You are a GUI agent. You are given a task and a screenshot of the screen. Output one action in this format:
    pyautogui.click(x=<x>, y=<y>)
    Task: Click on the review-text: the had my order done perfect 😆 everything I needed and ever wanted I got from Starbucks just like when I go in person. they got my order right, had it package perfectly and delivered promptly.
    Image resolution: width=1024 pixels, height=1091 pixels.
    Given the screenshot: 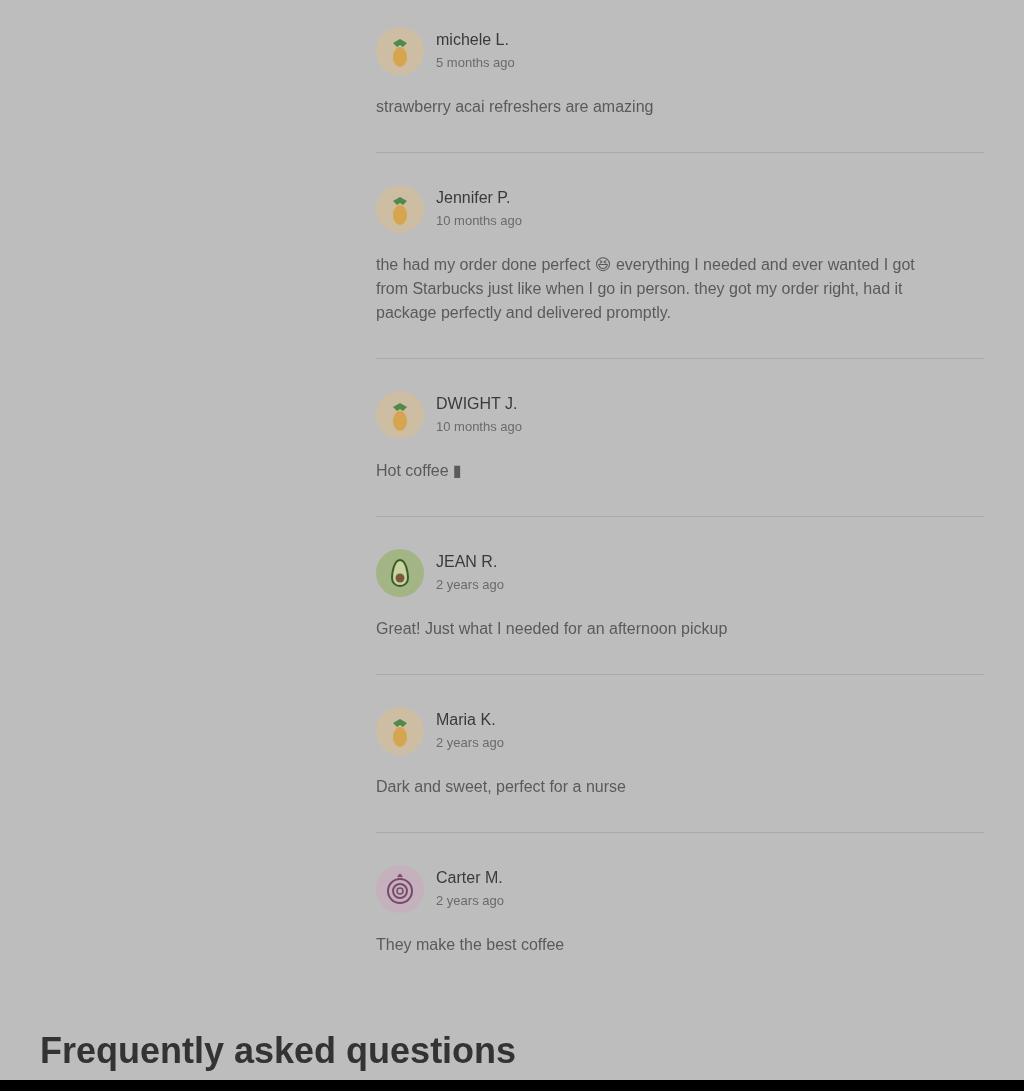 What is the action you would take?
    pyautogui.click(x=646, y=289)
    